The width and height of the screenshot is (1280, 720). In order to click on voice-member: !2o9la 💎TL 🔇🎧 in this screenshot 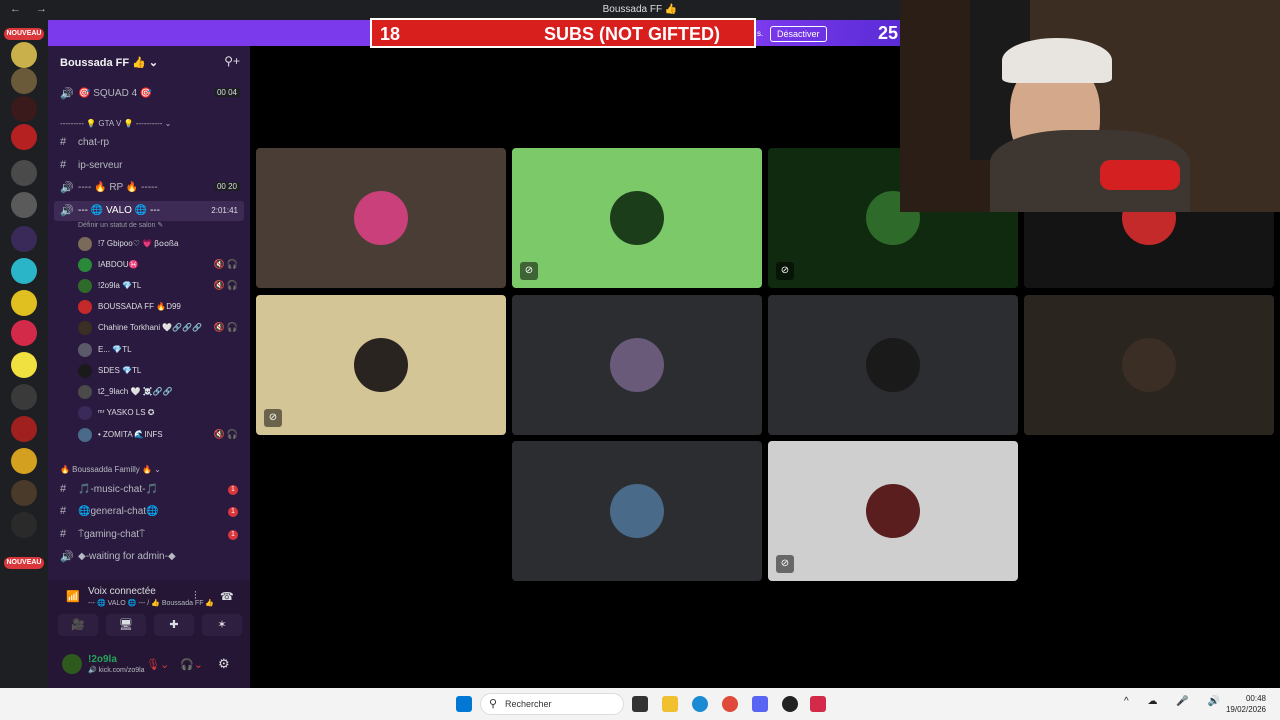, I will do `click(149, 286)`.